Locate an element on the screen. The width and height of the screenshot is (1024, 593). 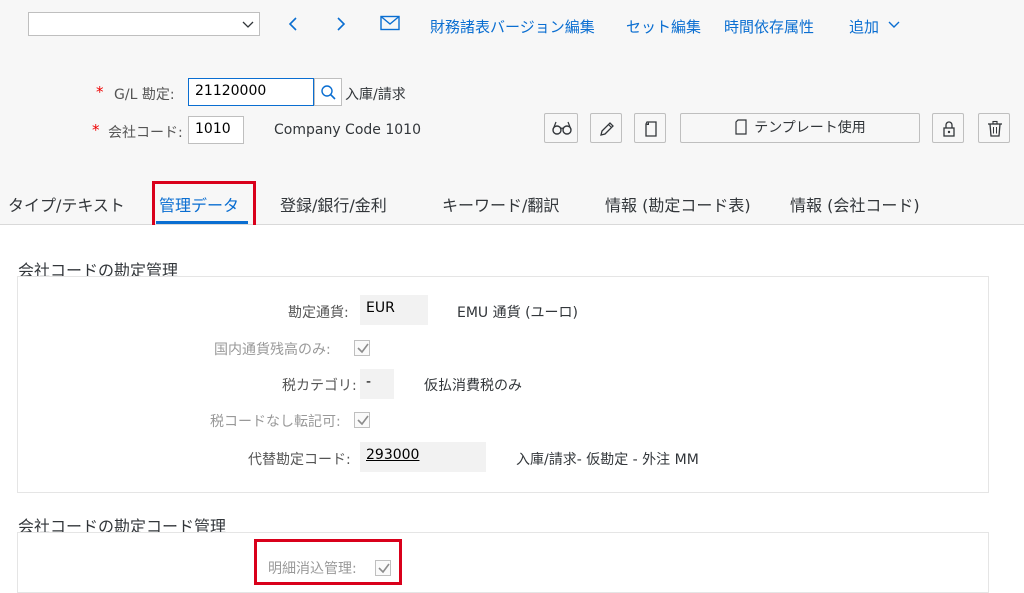
account-currency-label: 勘定通貨: is located at coordinates (318, 313).